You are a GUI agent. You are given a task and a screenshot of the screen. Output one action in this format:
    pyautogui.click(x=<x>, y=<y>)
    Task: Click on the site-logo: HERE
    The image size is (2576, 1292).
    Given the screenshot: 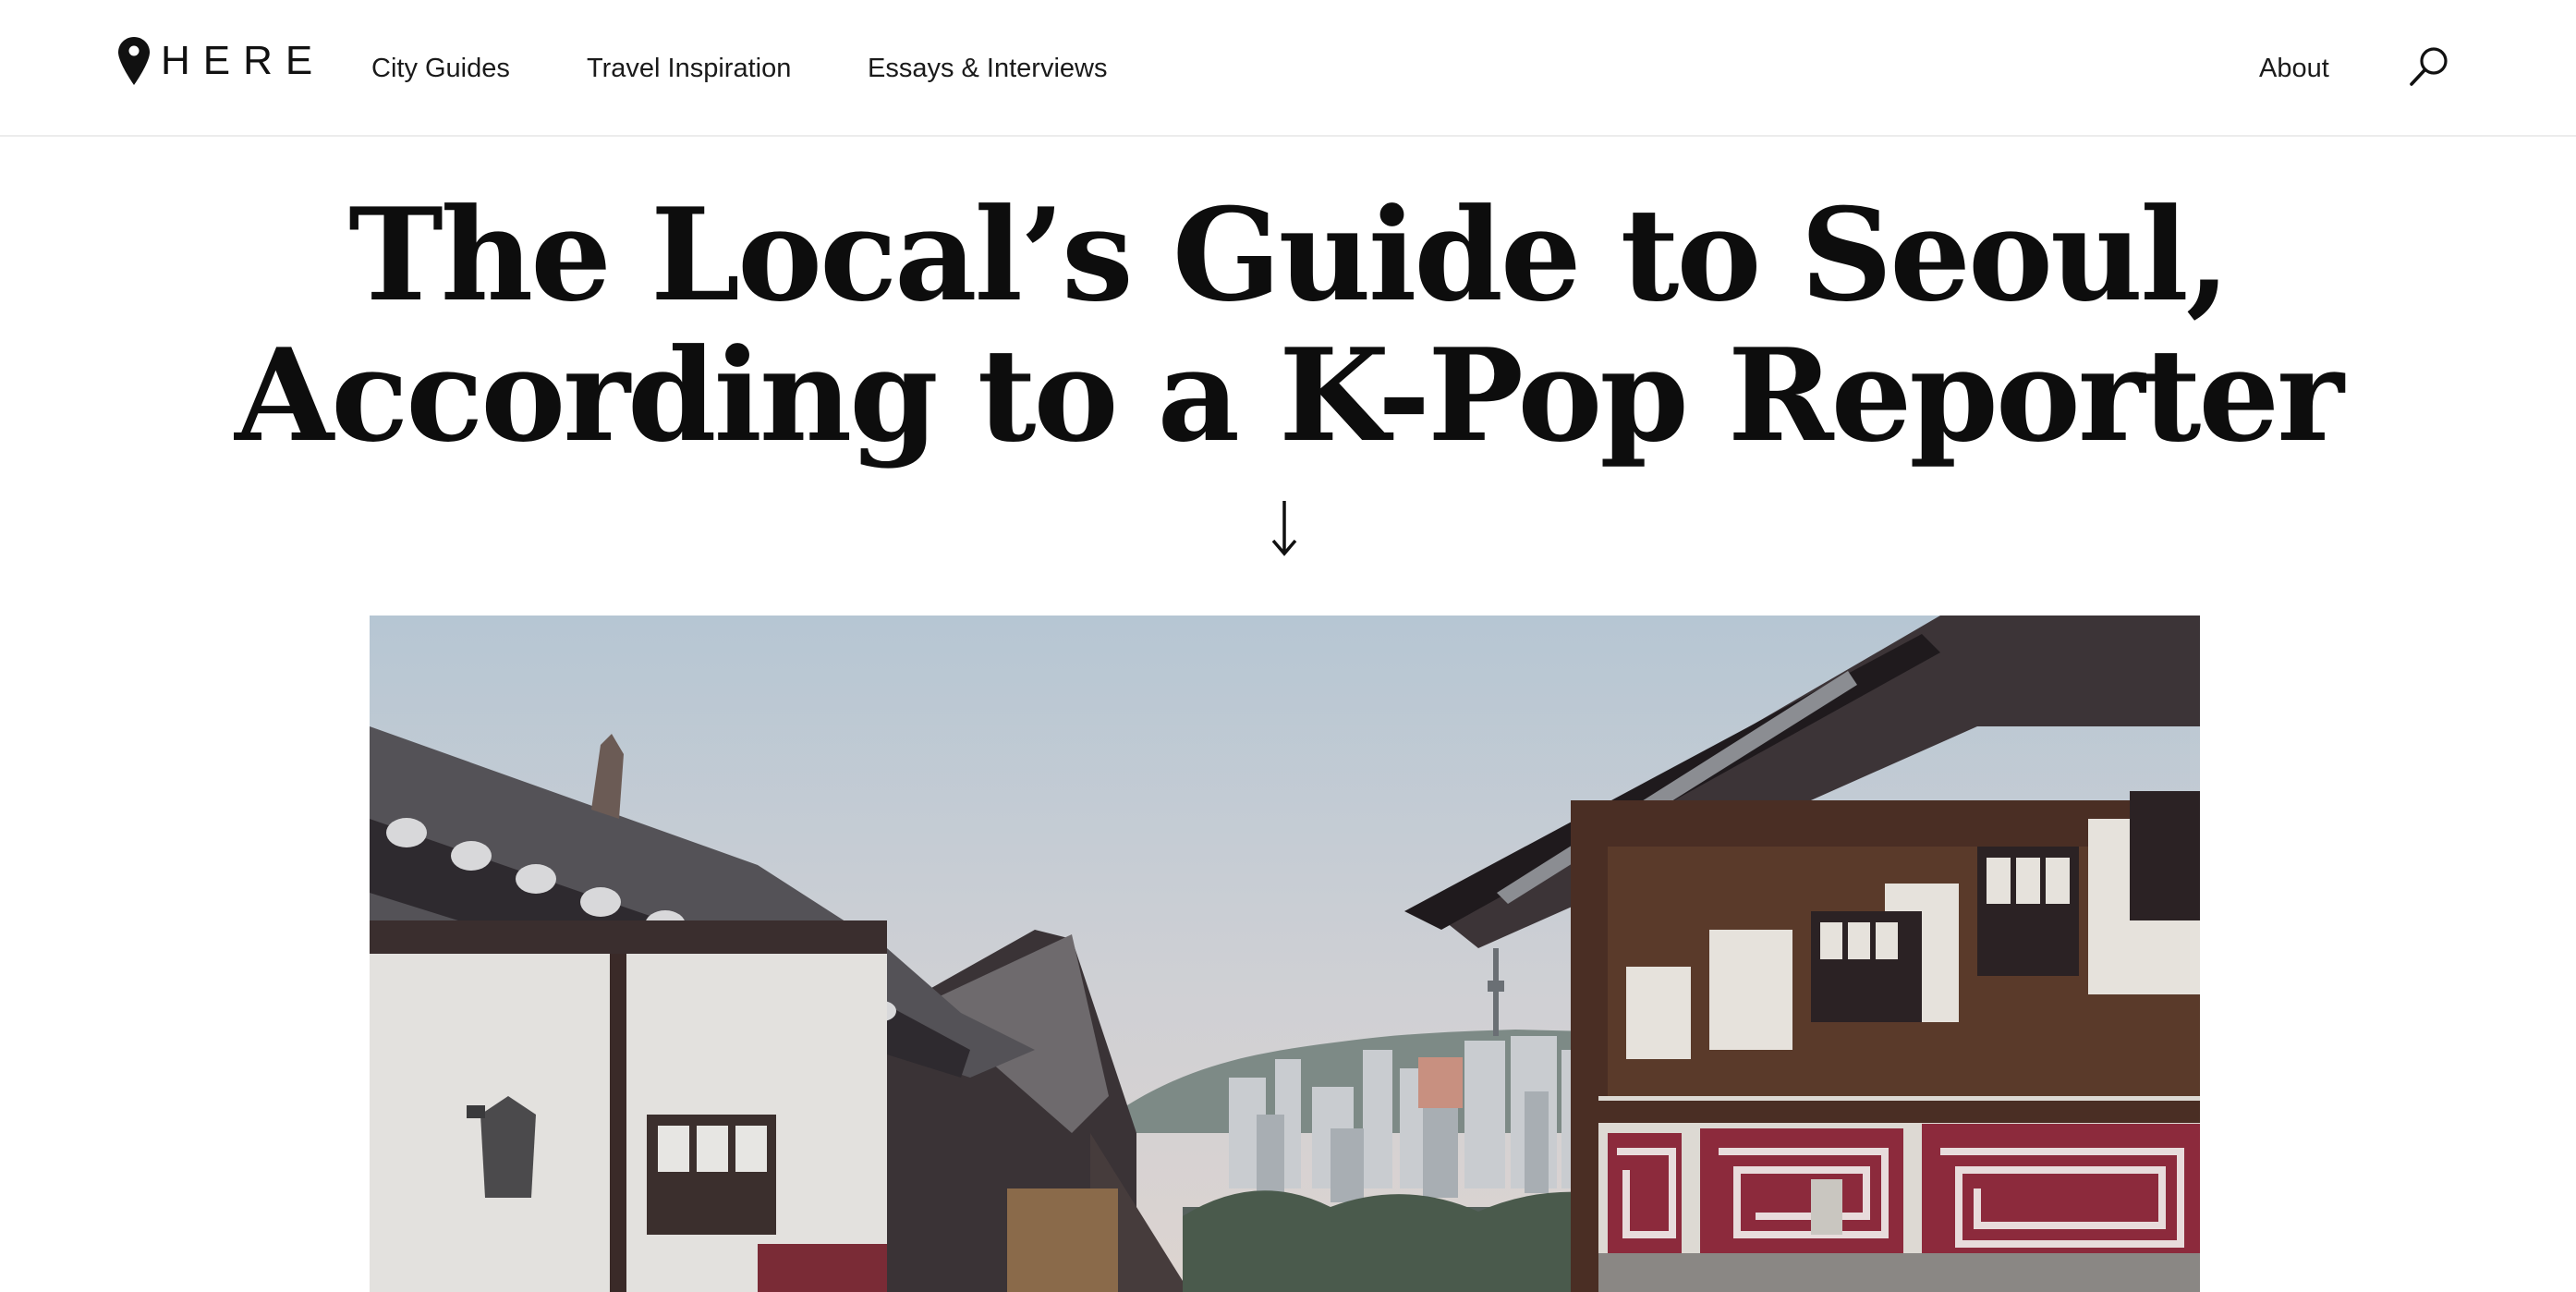 What is the action you would take?
    pyautogui.click(x=221, y=61)
    